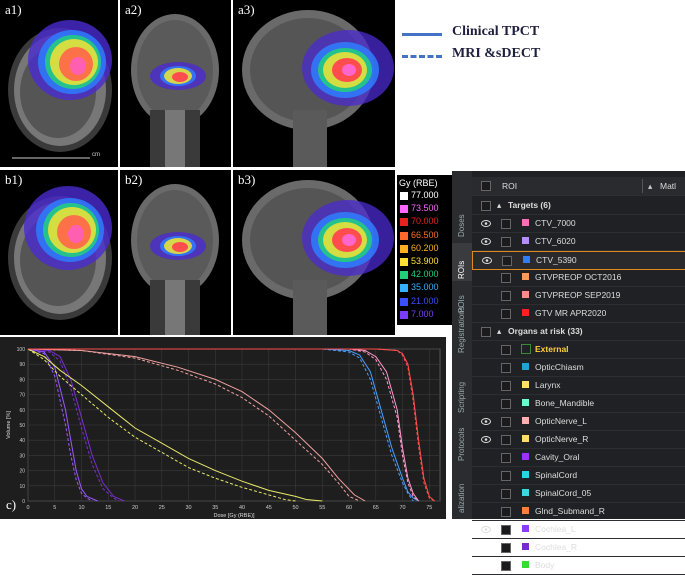 The width and height of the screenshot is (685, 575). I want to click on roi-row: OpticNerve_L, so click(578, 422).